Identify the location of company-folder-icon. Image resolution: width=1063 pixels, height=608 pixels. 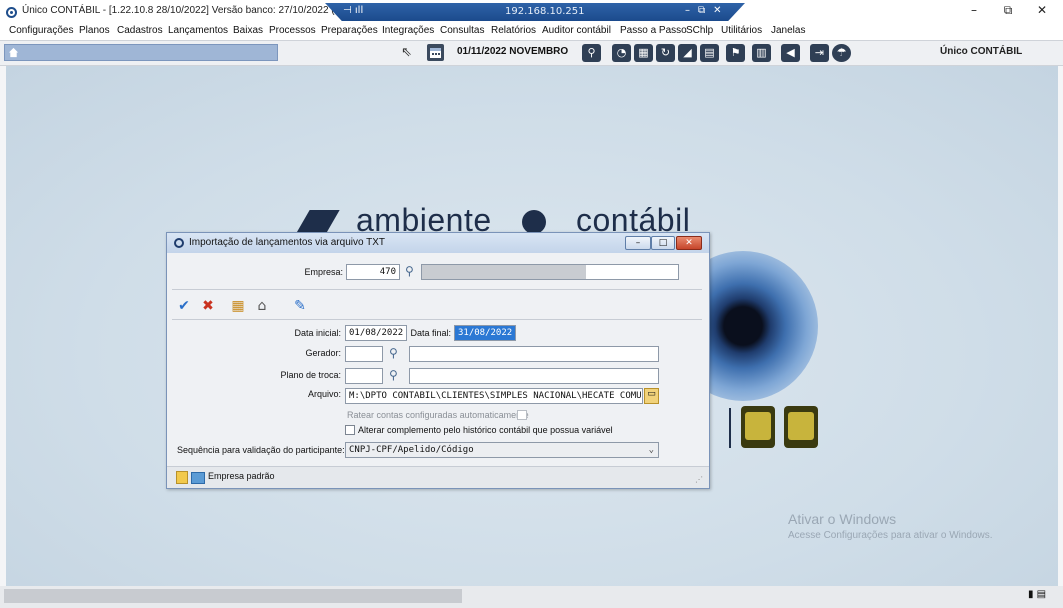
(198, 478).